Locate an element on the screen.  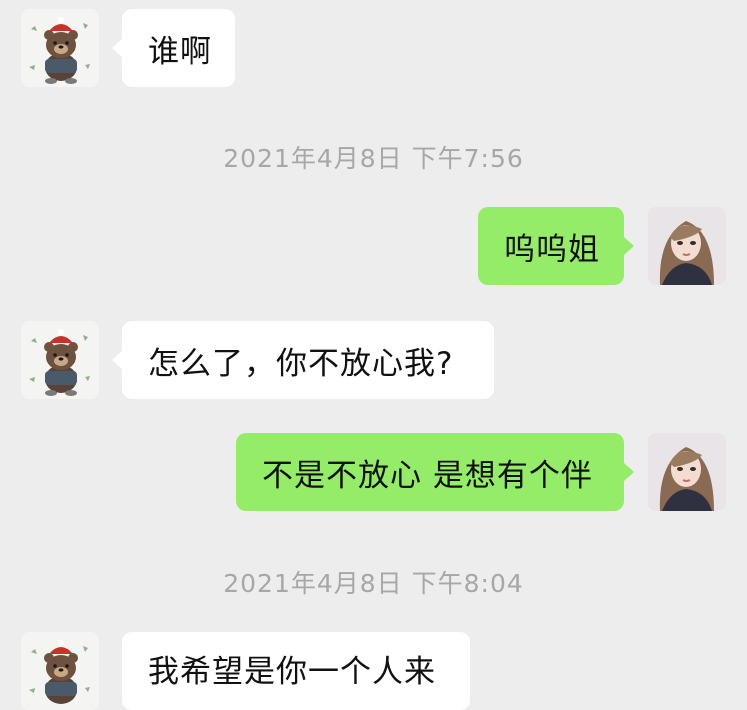
outgoing-message-bubble: 不是不放心 是想有个伴 is located at coordinates (430, 472).